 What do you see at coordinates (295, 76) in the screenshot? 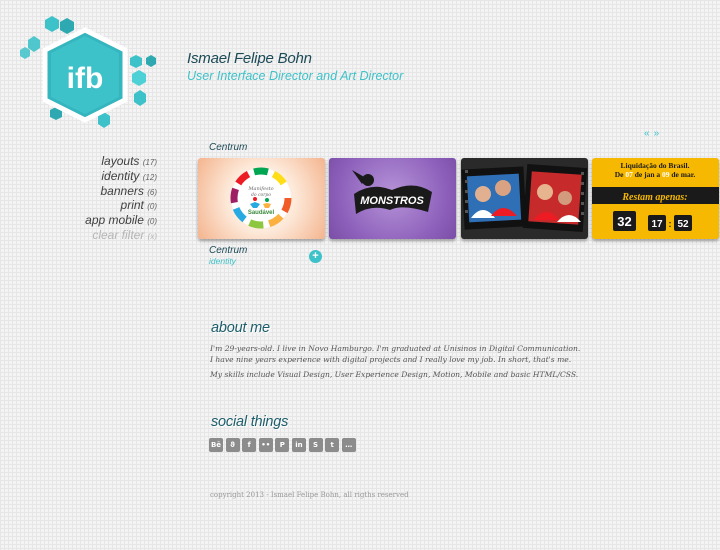
I see `site-owner-role: User Interface Director and Art Director` at bounding box center [295, 76].